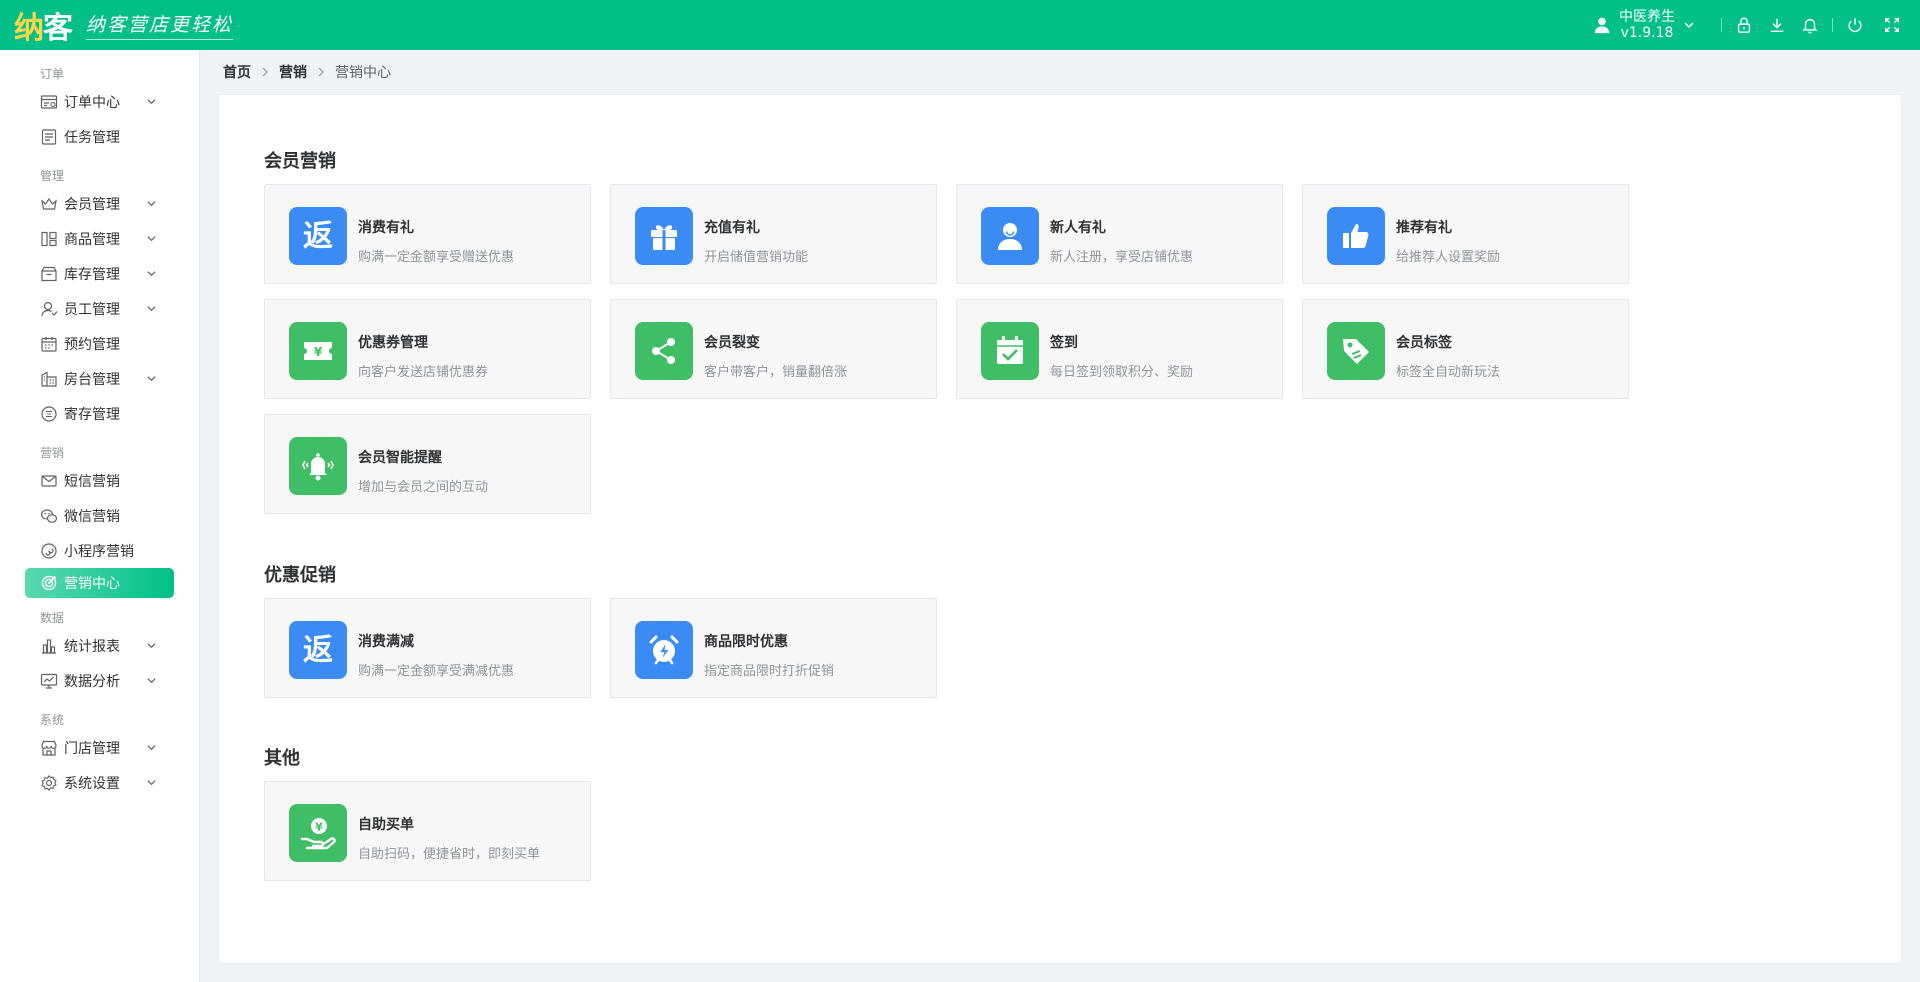  Describe the element at coordinates (436, 671) in the screenshot. I see `card-desc: 购满一定金额享受满减优惠` at that location.